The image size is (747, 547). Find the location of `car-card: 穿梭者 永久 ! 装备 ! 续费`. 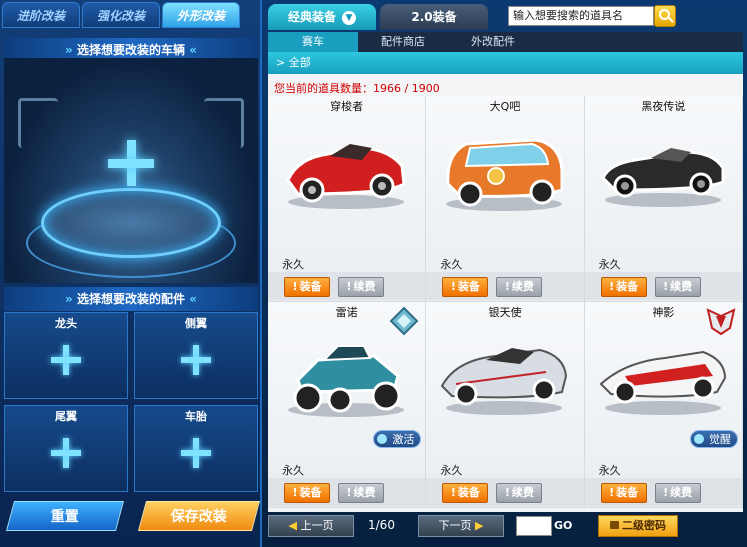

car-card: 穿梭者 永久 ! 装备 ! 续费 is located at coordinates (347, 199).